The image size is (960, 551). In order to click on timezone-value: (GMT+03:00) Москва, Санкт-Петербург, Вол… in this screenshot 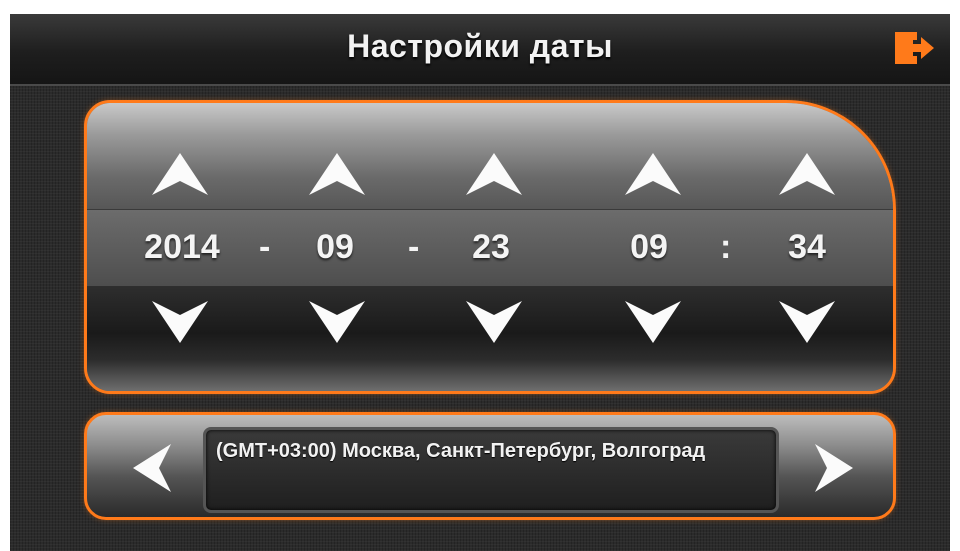, I will do `click(461, 451)`.